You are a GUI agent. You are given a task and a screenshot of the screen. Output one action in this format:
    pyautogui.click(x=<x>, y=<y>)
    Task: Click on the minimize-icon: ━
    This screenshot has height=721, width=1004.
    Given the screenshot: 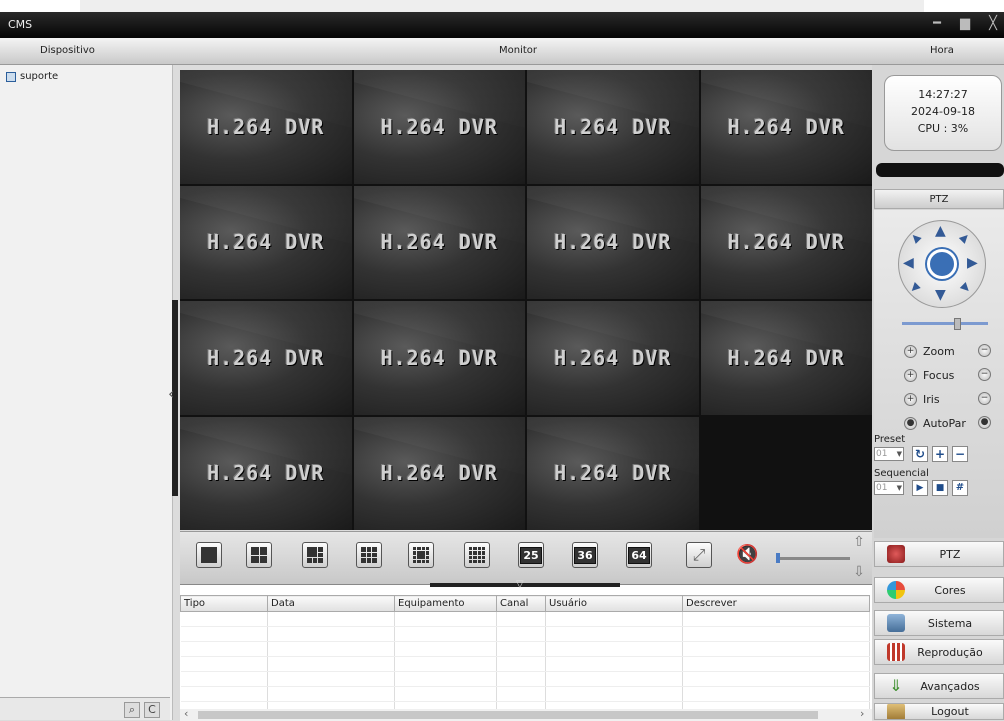 What is the action you would take?
    pyautogui.click(x=937, y=24)
    